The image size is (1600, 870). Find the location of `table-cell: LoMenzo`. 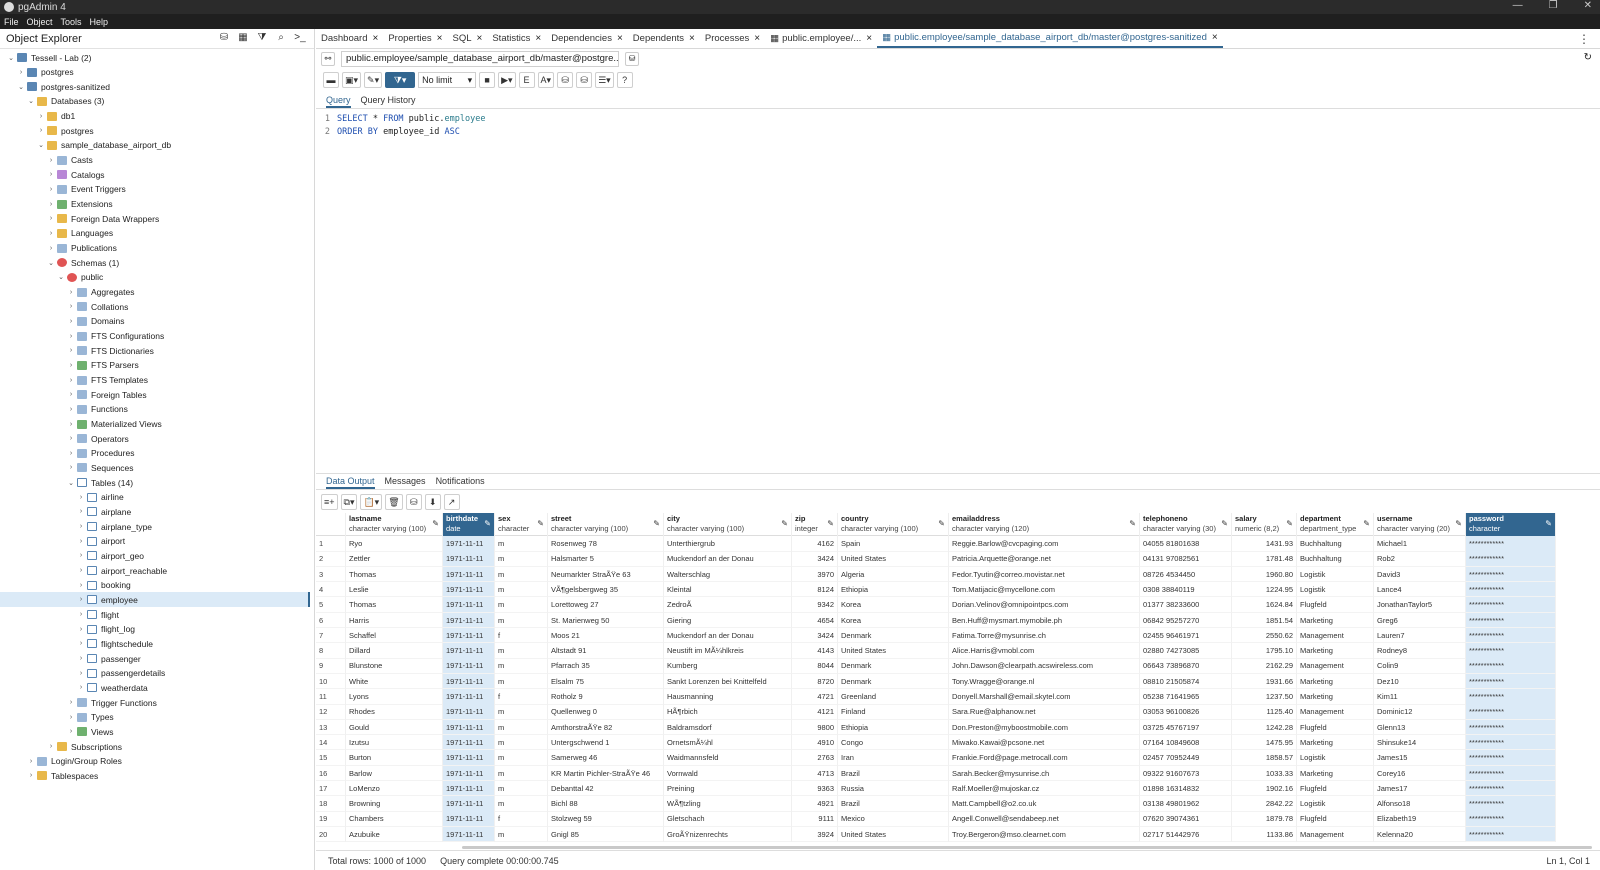

table-cell: LoMenzo is located at coordinates (394, 788).